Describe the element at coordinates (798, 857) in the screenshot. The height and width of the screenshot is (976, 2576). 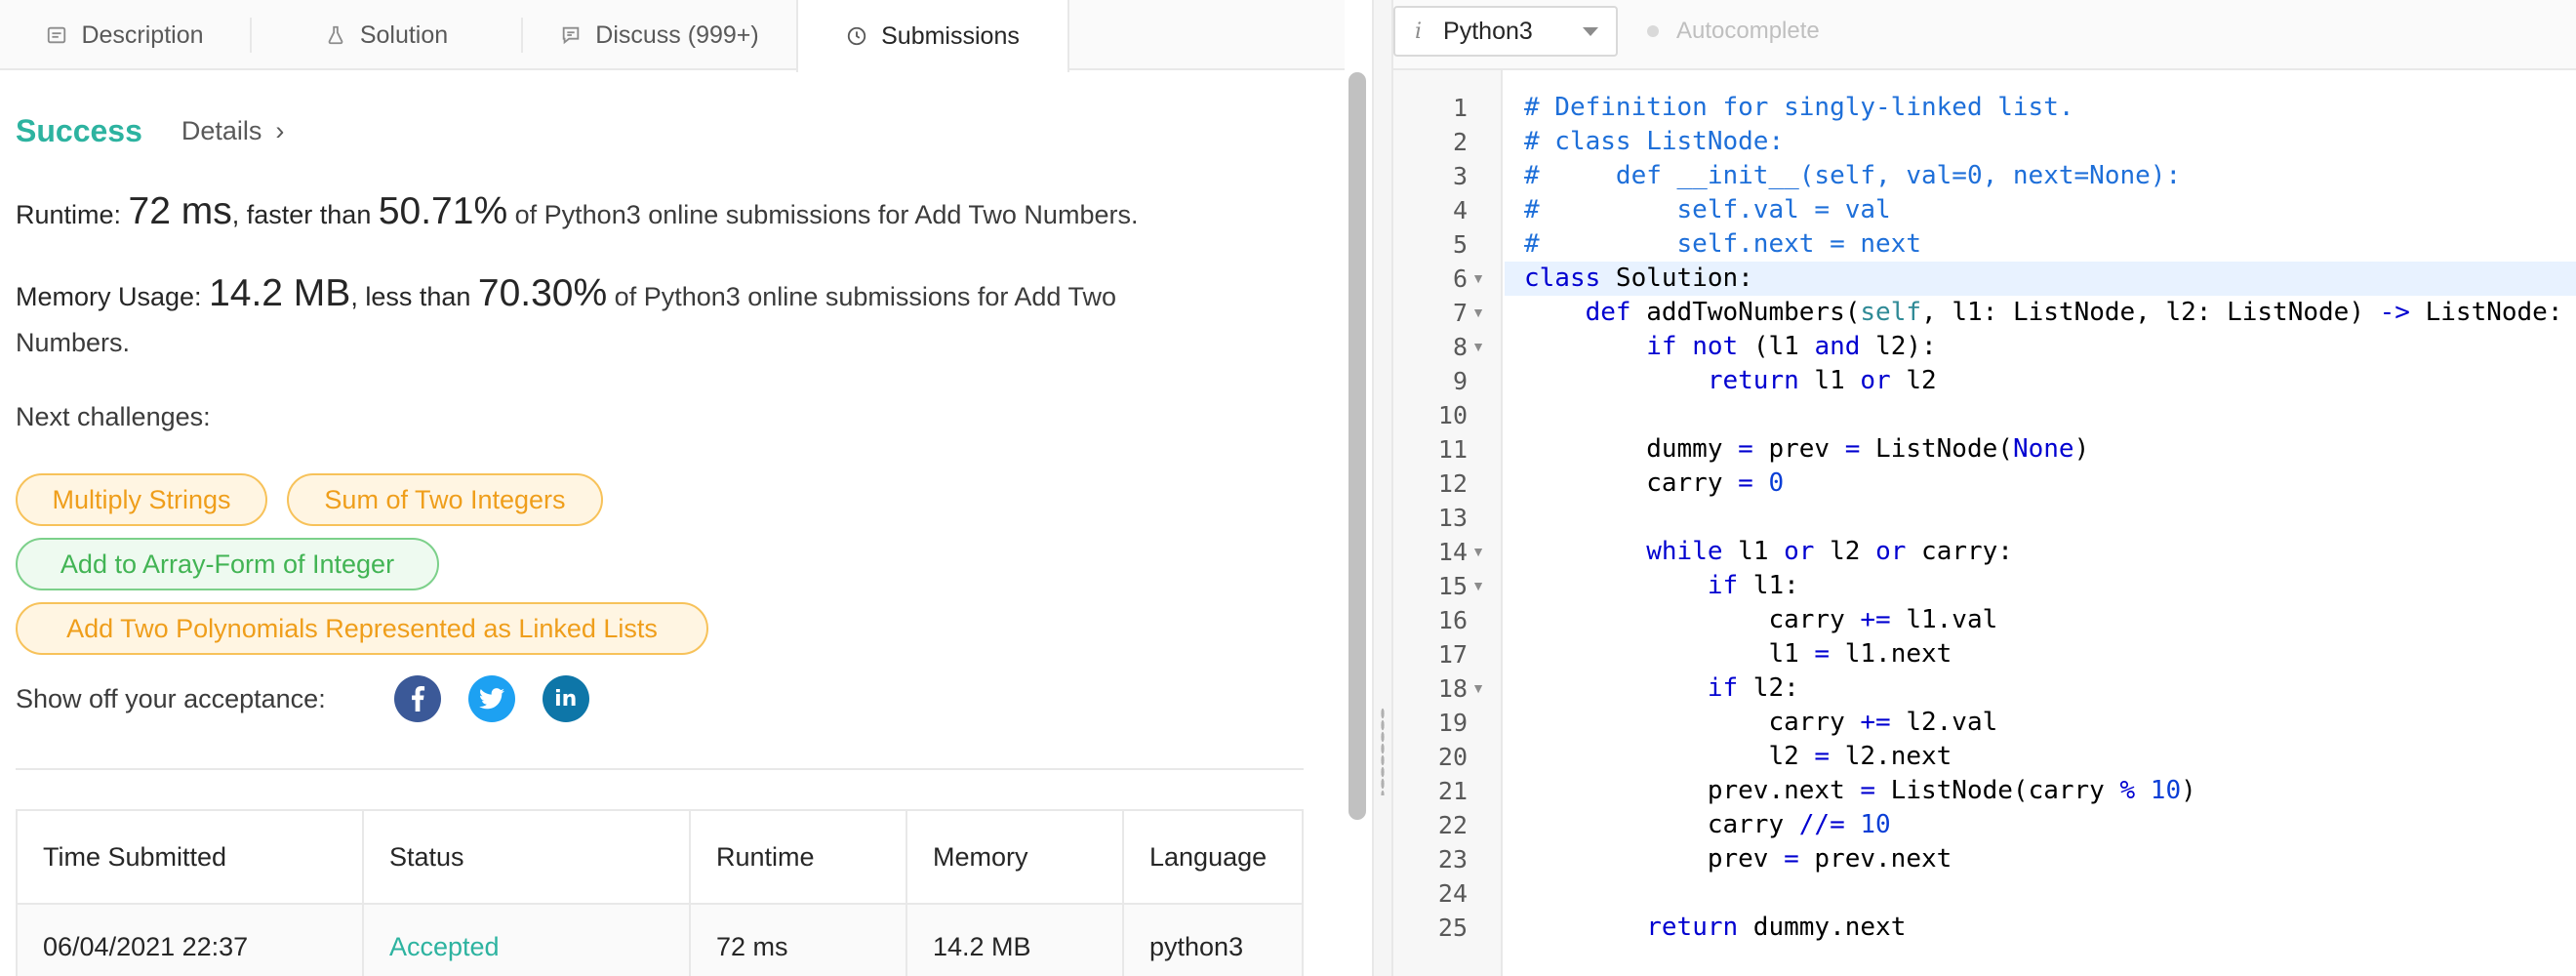
I see `column-header-runtime: Runtime` at that location.